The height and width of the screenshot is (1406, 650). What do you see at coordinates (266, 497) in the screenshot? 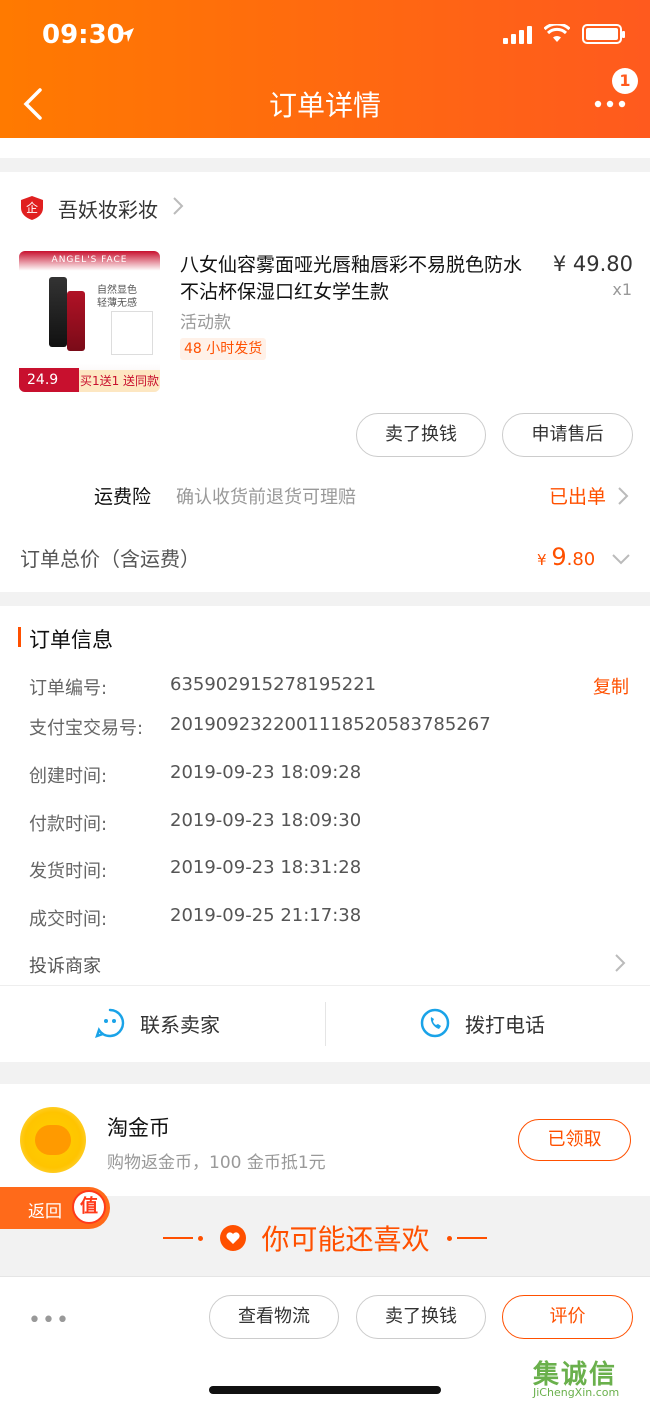
I see `insurance-desc: 确认收货前退货可理赔` at bounding box center [266, 497].